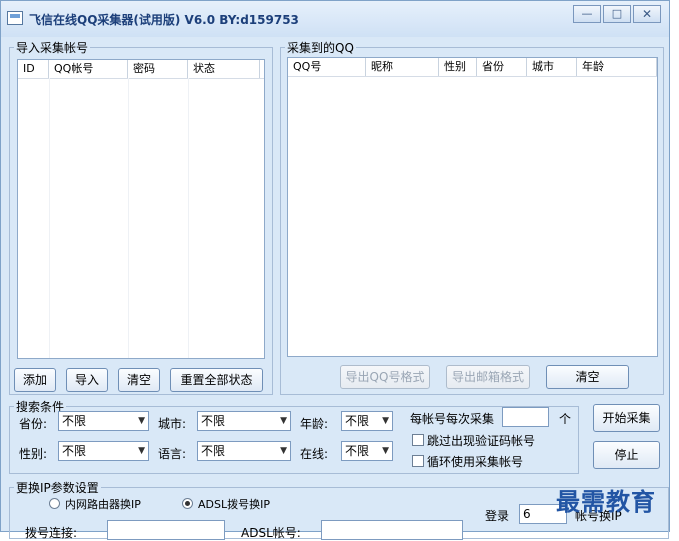 The image size is (679, 541). Describe the element at coordinates (497, 516) in the screenshot. I see `login-label: 登录` at that location.